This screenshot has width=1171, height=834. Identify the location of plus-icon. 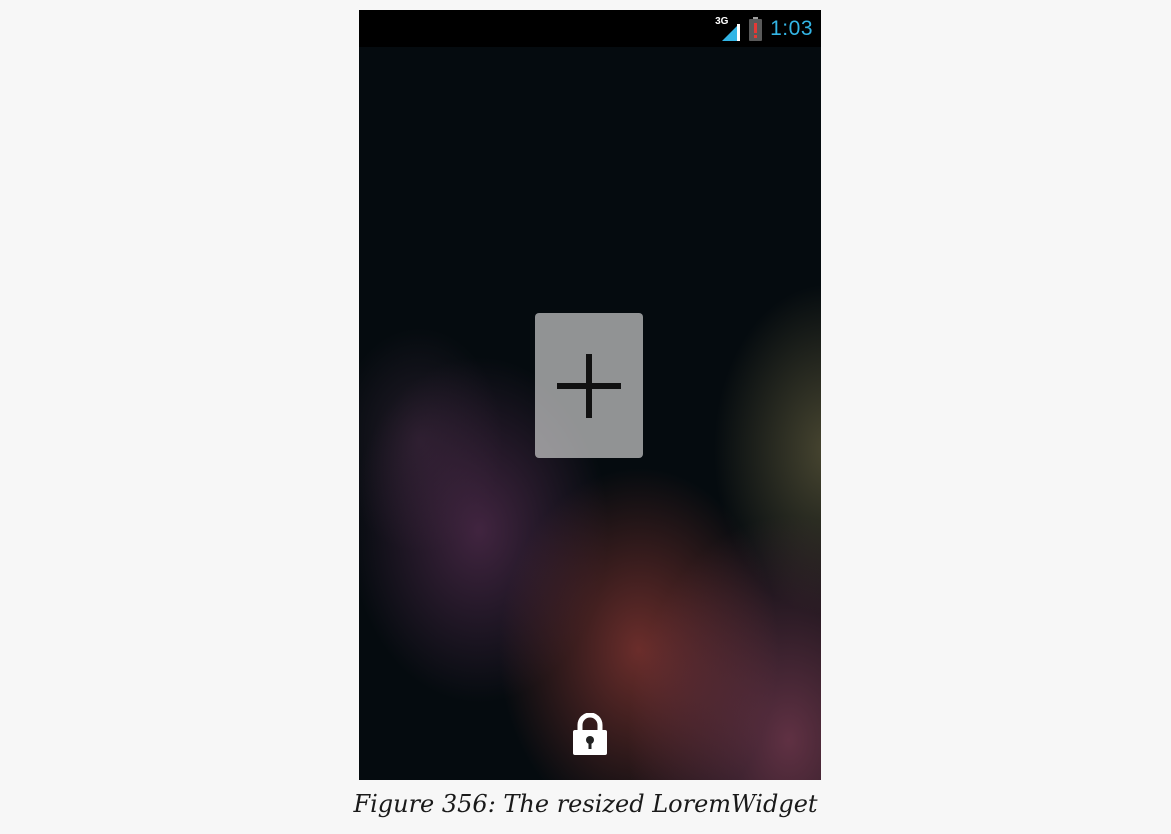
(589, 385).